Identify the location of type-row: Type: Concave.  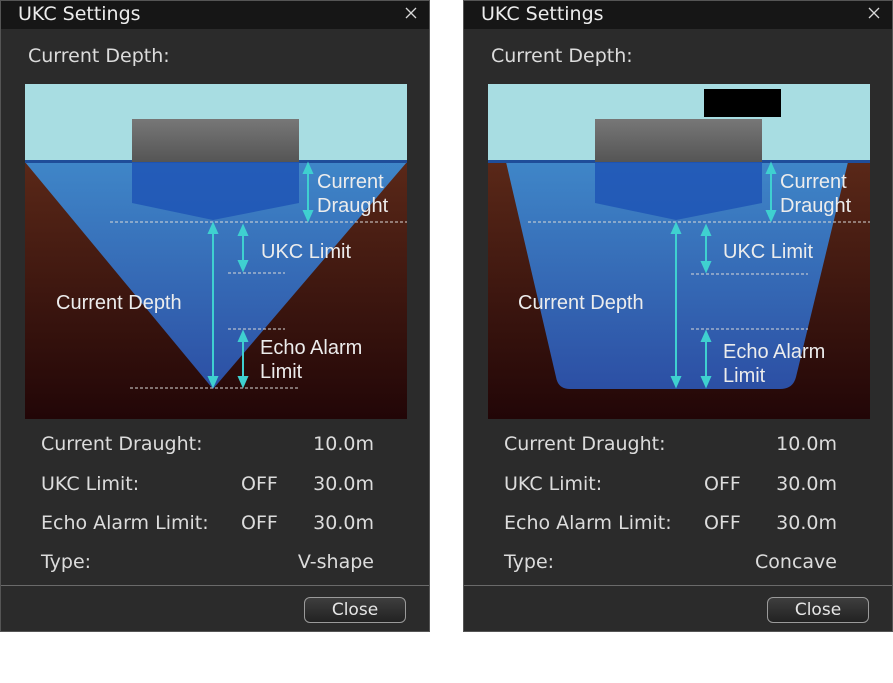
(674, 565).